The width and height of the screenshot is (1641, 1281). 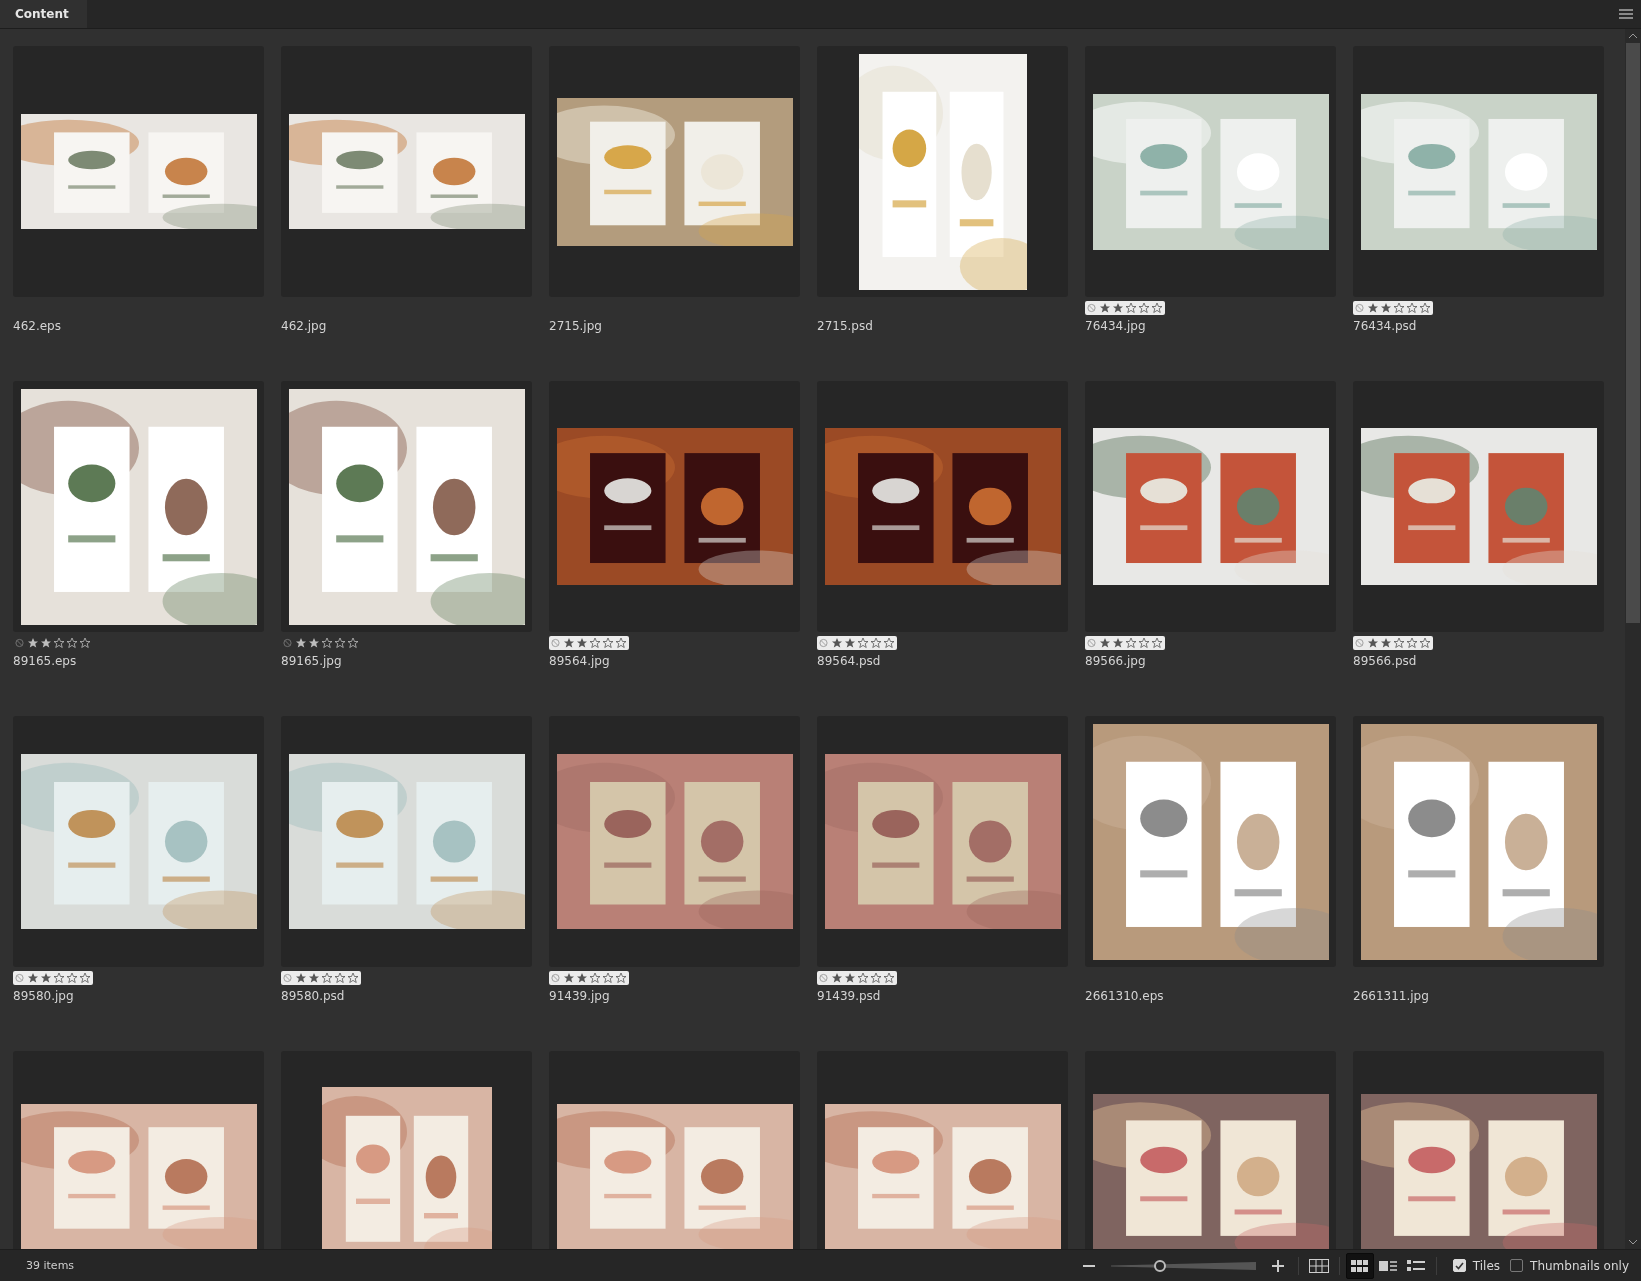 I want to click on item-count: 39 items, so click(x=50, y=1265).